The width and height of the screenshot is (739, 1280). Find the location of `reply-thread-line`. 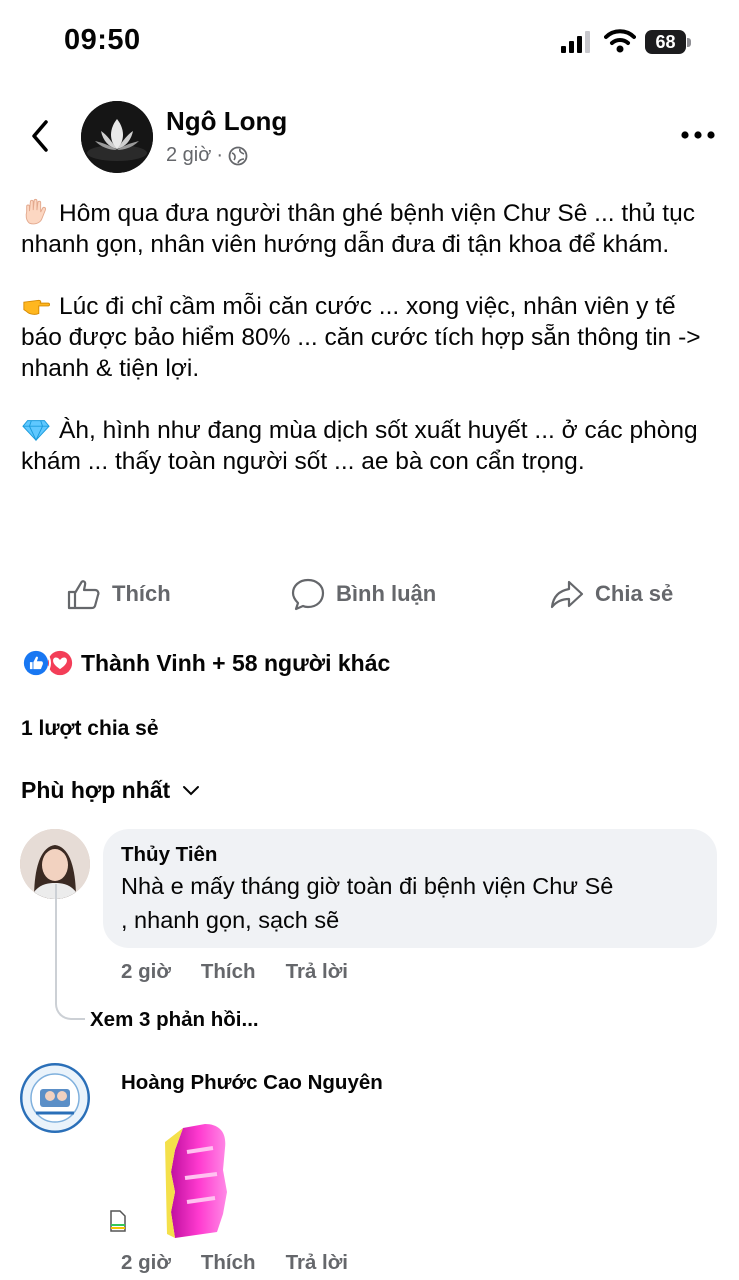

reply-thread-line is located at coordinates (70, 952).